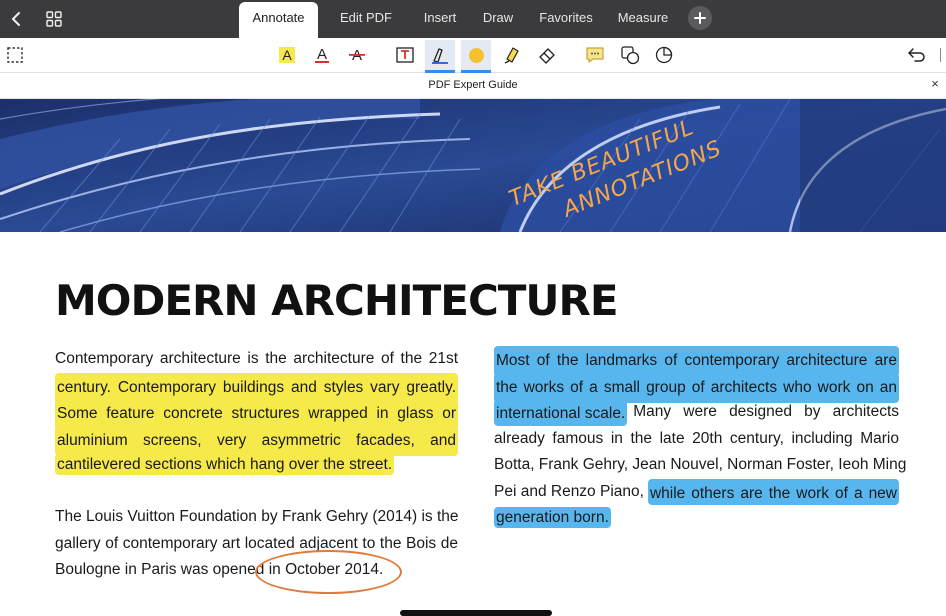  I want to click on highlighter-marker-icon, so click(511, 55).